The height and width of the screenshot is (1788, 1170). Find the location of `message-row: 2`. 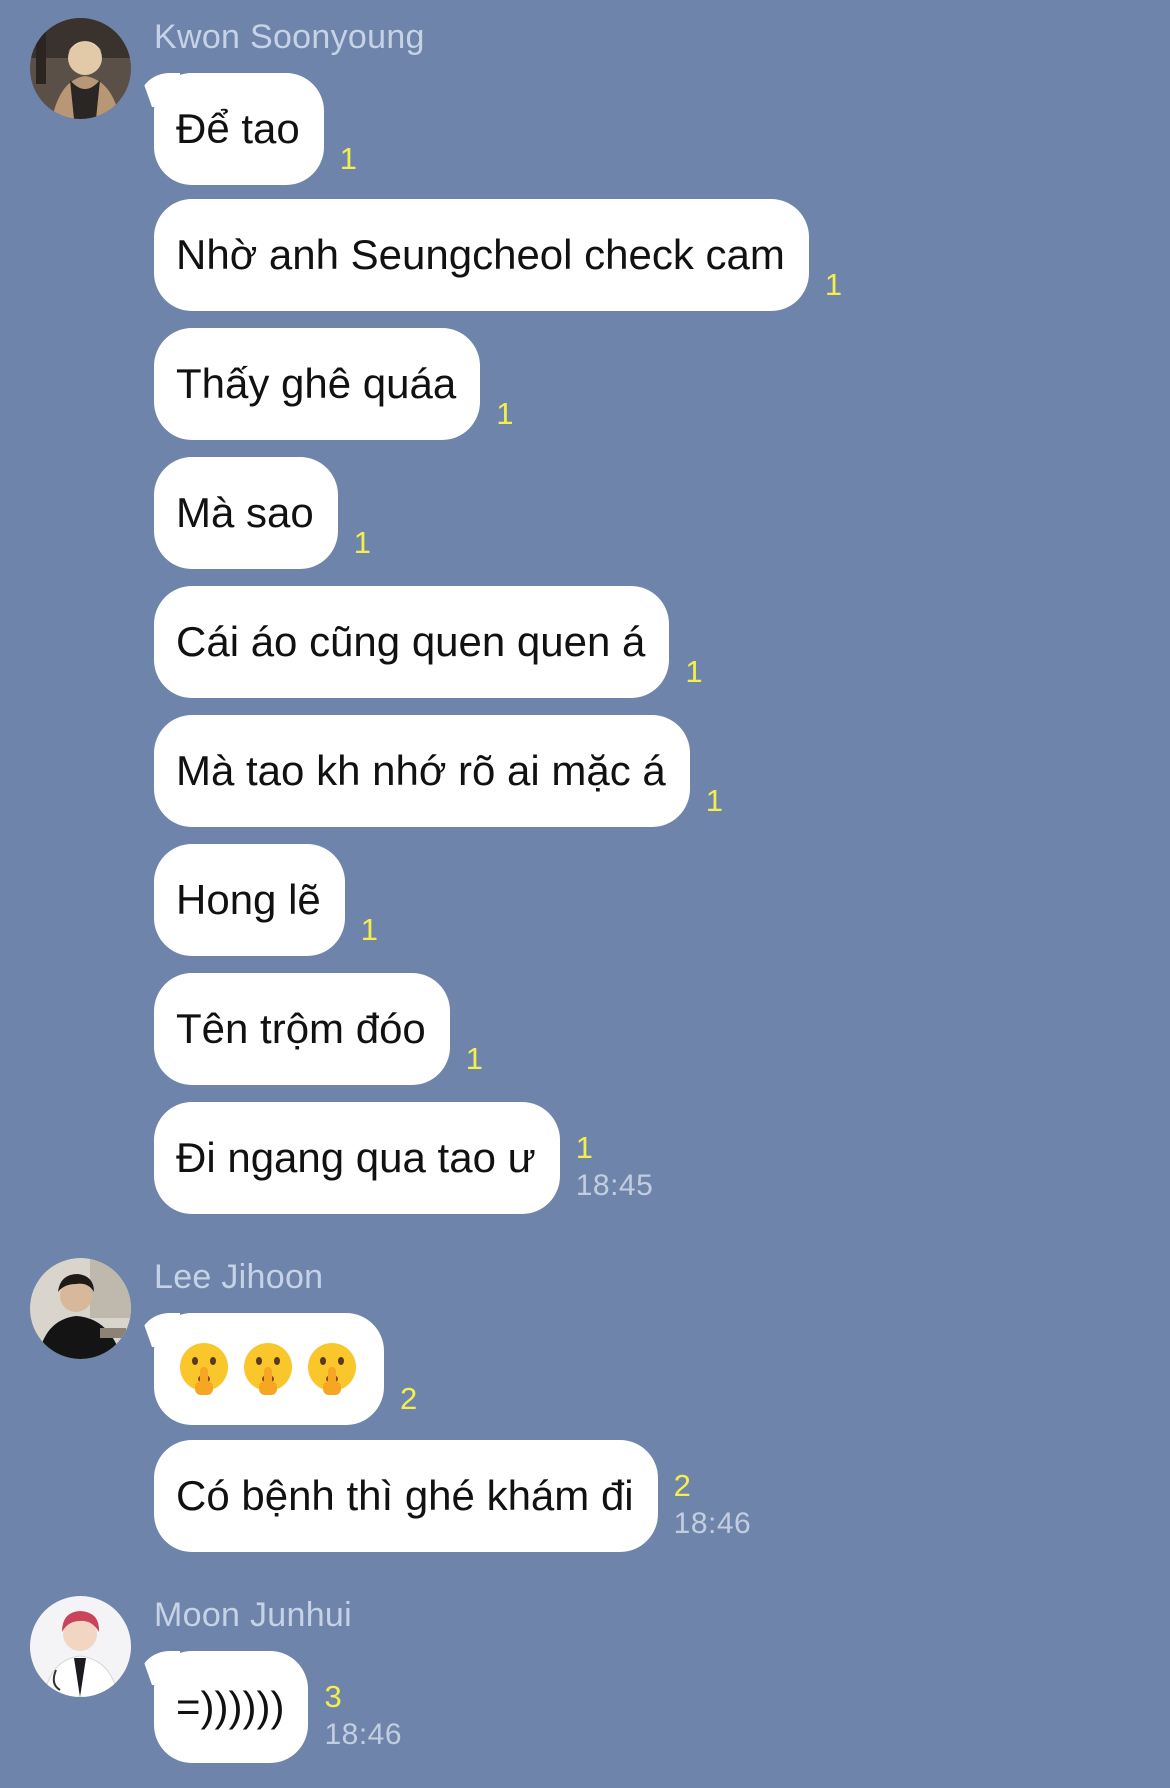

message-row: 2 is located at coordinates (285, 1369).